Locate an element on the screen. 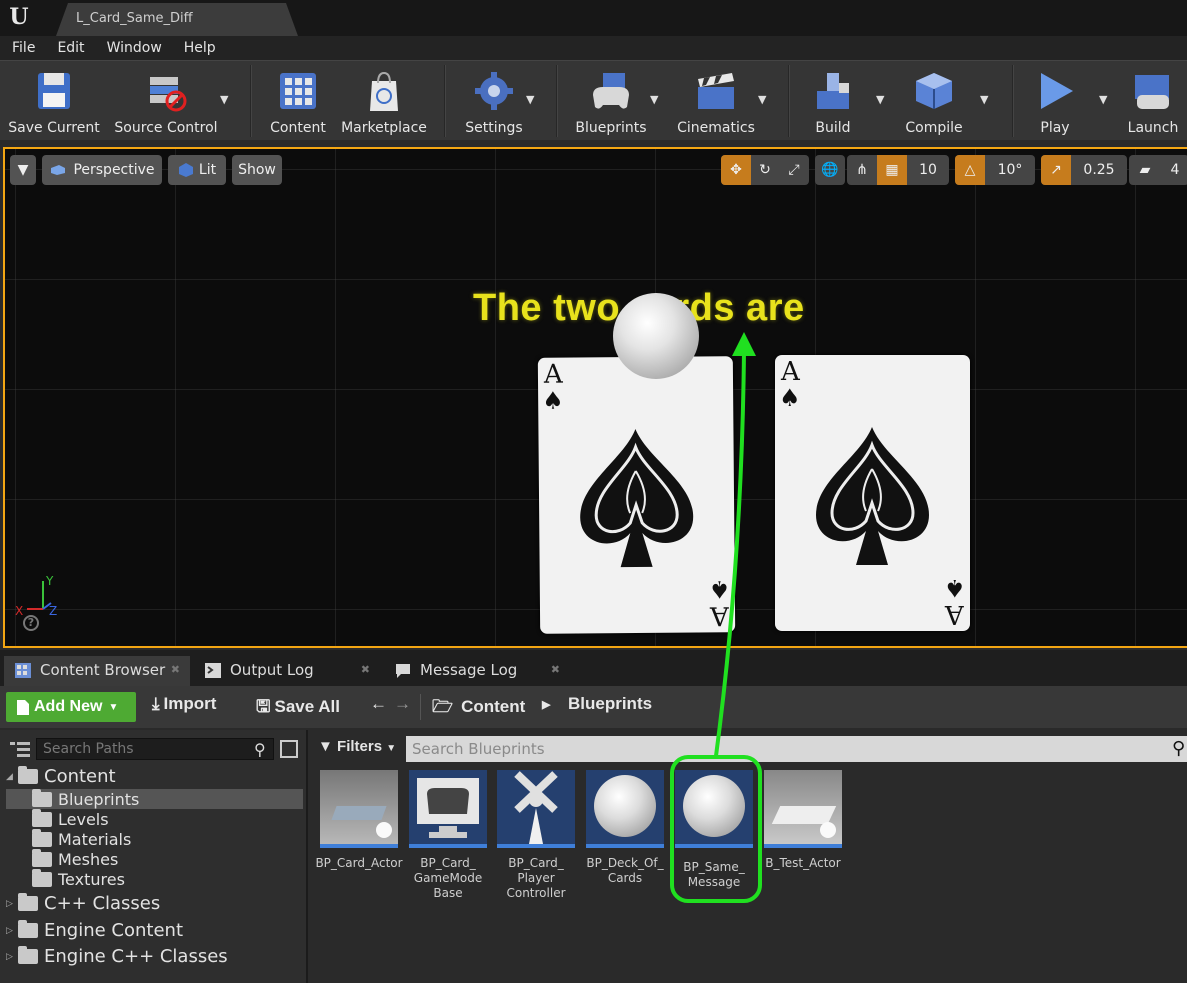 This screenshot has height=983, width=1187. tree-item-meshes: Meshes is located at coordinates (75, 859).